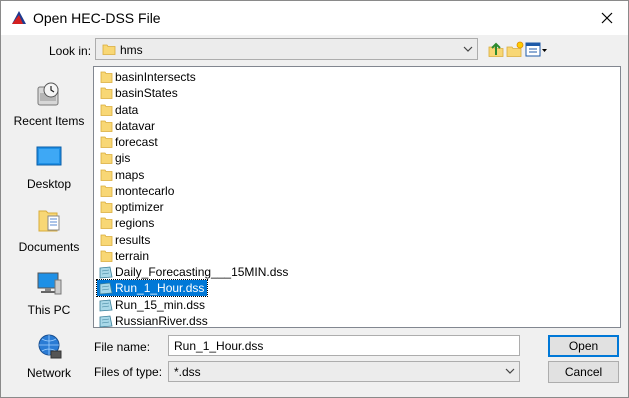 The width and height of the screenshot is (629, 398). Describe the element at coordinates (49, 310) in the screenshot. I see `place-label: This PC` at that location.